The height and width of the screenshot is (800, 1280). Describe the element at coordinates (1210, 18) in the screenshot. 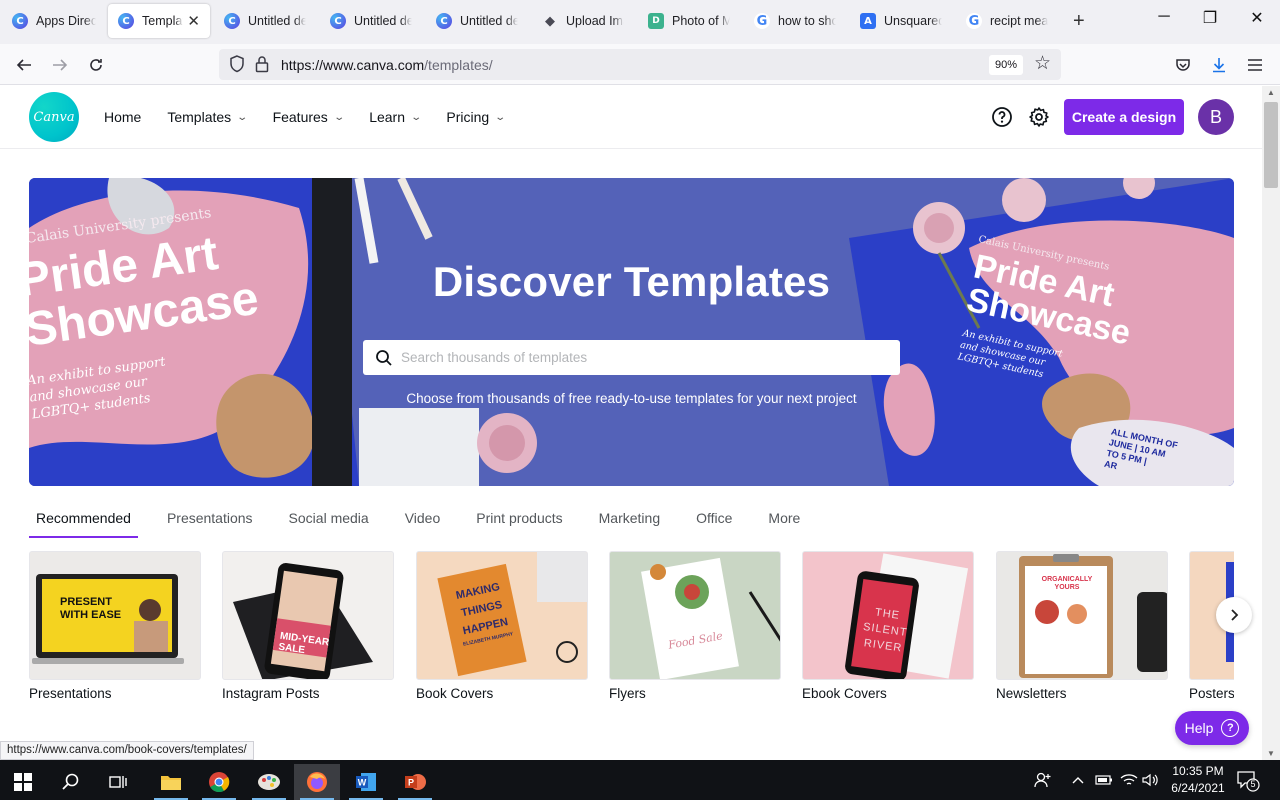

I see `restore-icon: ❐` at that location.